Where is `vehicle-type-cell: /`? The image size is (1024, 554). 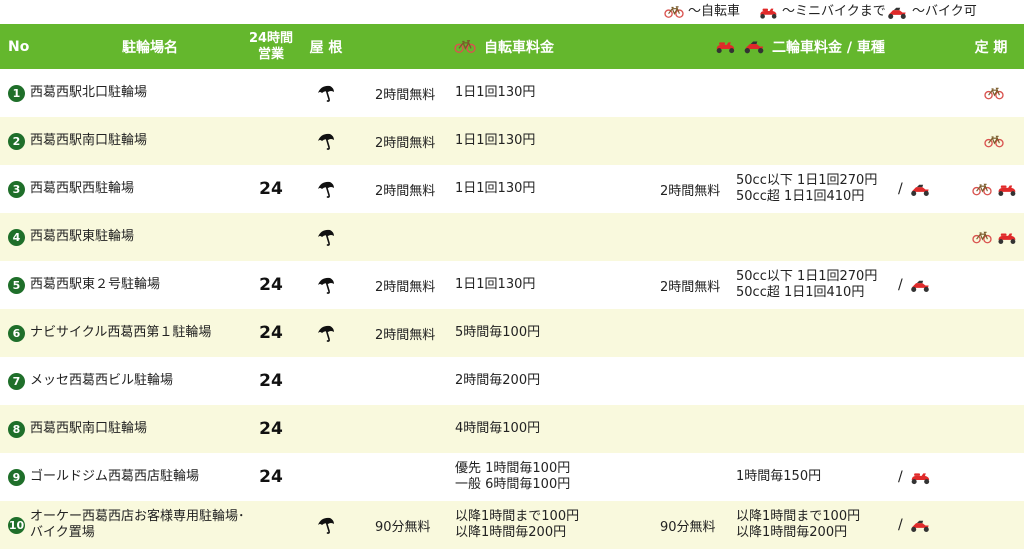
vehicle-type-cell: / is located at coordinates (914, 477).